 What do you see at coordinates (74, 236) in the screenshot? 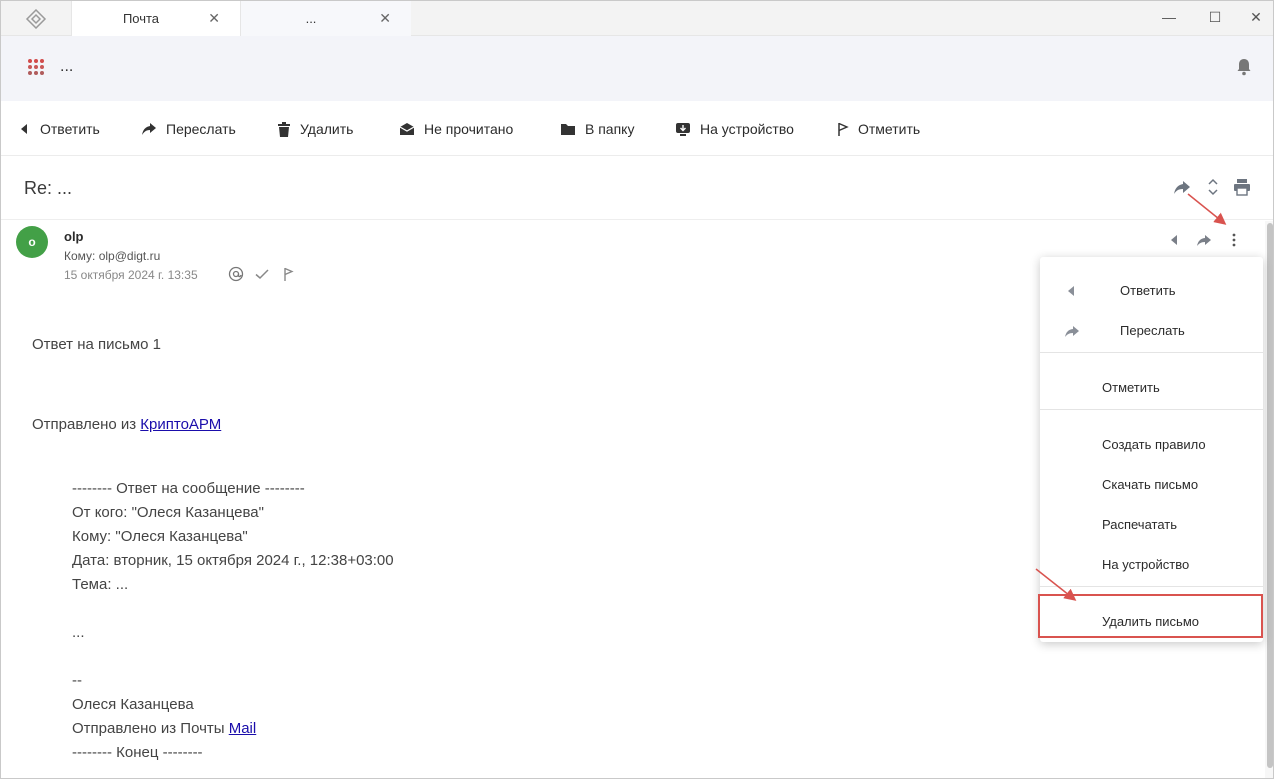
I see `sender-name: olp` at bounding box center [74, 236].